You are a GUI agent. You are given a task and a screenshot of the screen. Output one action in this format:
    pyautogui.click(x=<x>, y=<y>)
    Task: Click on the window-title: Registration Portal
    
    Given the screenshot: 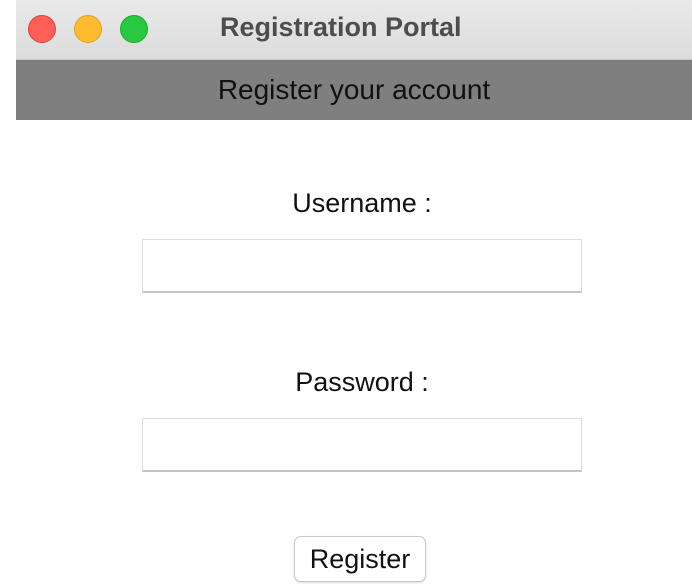 What is the action you would take?
    pyautogui.click(x=341, y=27)
    